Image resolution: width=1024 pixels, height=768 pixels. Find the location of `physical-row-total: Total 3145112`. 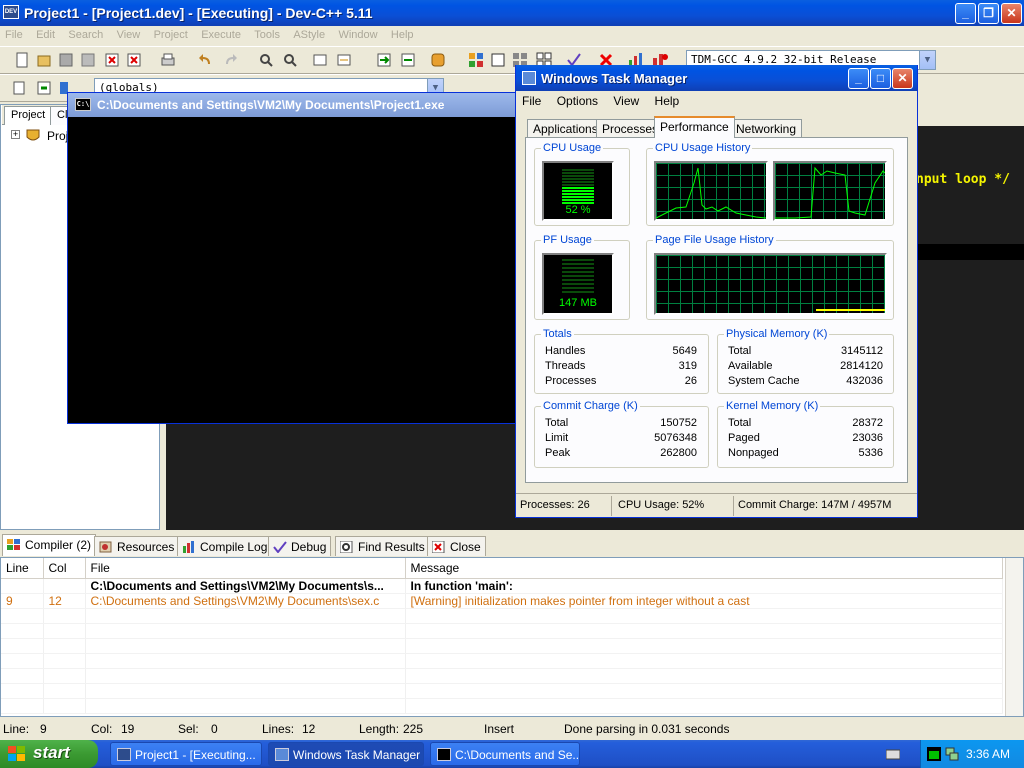

physical-row-total: Total 3145112 is located at coordinates (805, 352).